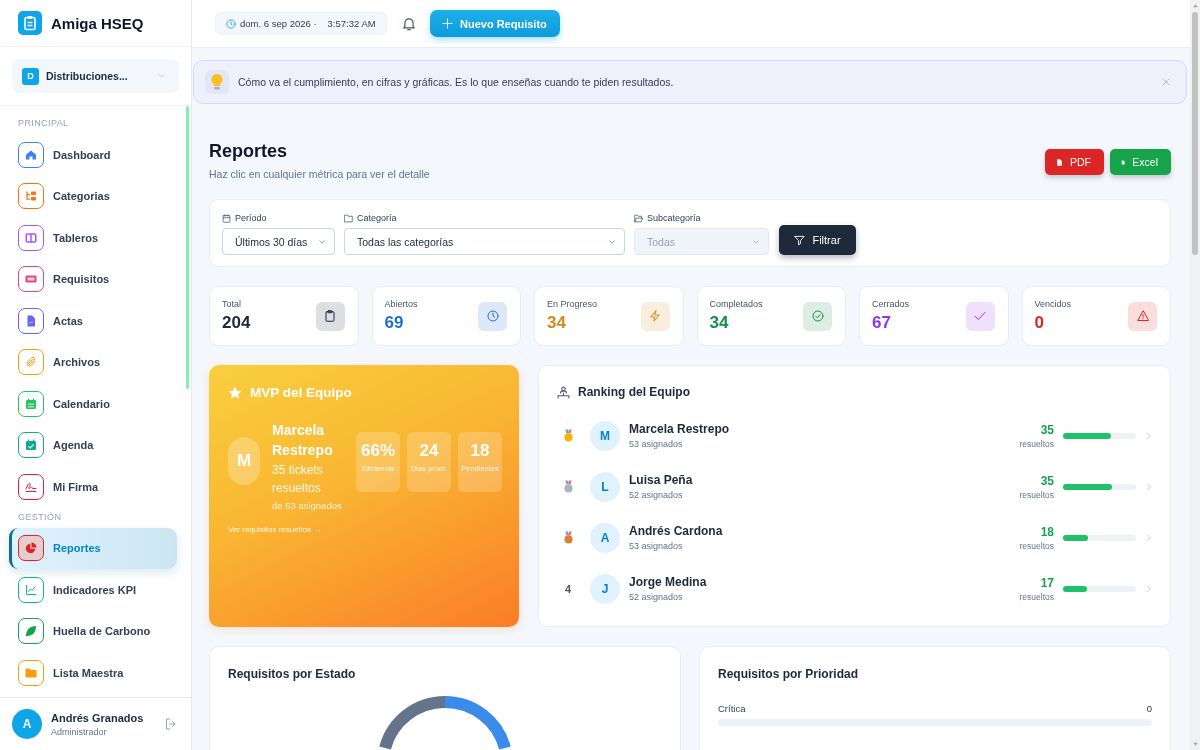  What do you see at coordinates (676, 531) in the screenshot?
I see `member-name: Andrés Cardona` at bounding box center [676, 531].